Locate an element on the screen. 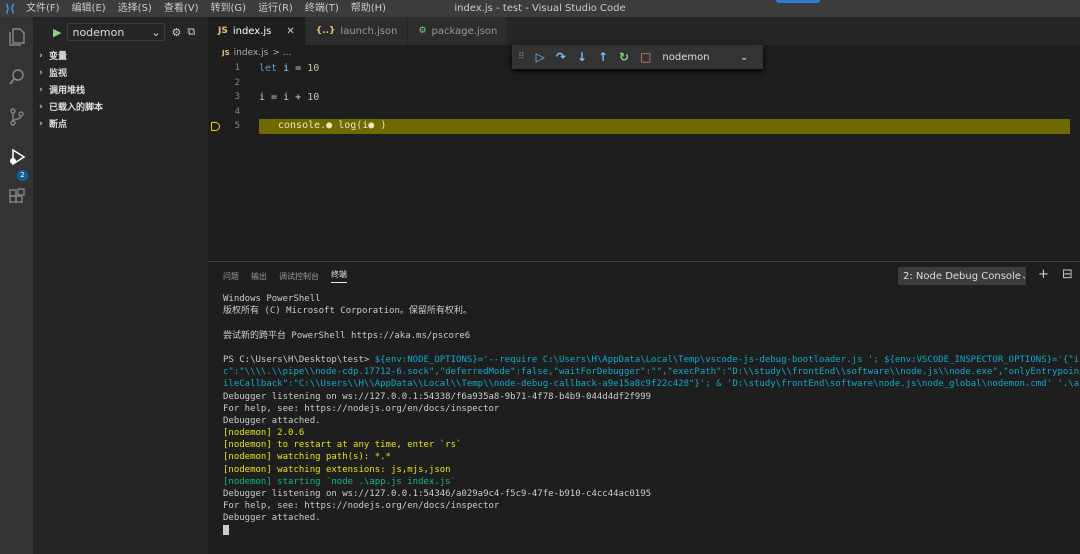 The height and width of the screenshot is (554, 1080). terminal-text: PS C:\Users\H\Desktop\test> is located at coordinates (299, 359).